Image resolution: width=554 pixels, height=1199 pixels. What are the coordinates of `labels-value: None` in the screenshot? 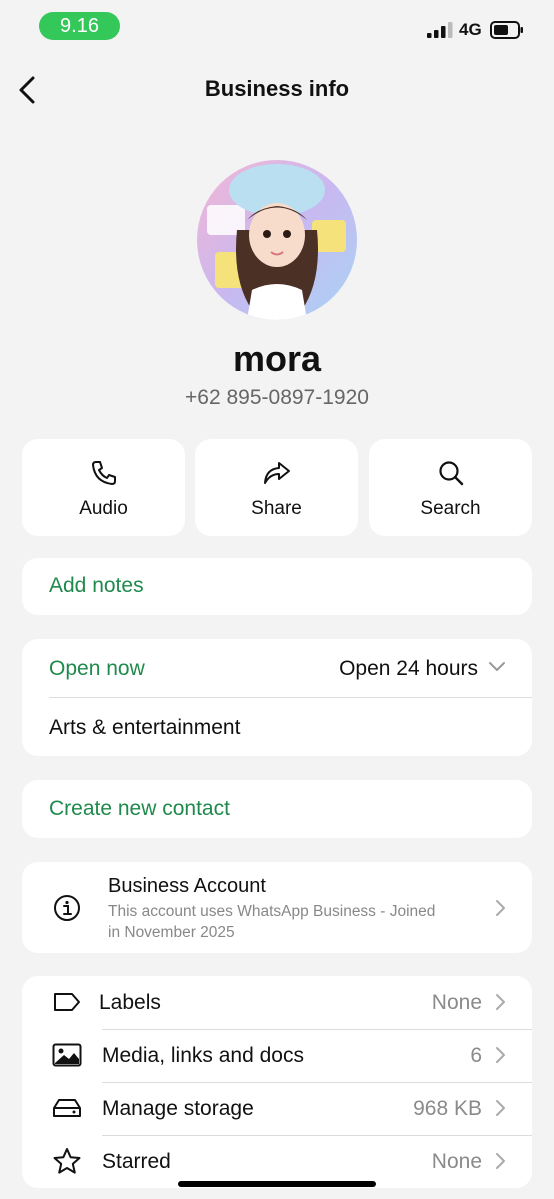 It's located at (456, 1002).